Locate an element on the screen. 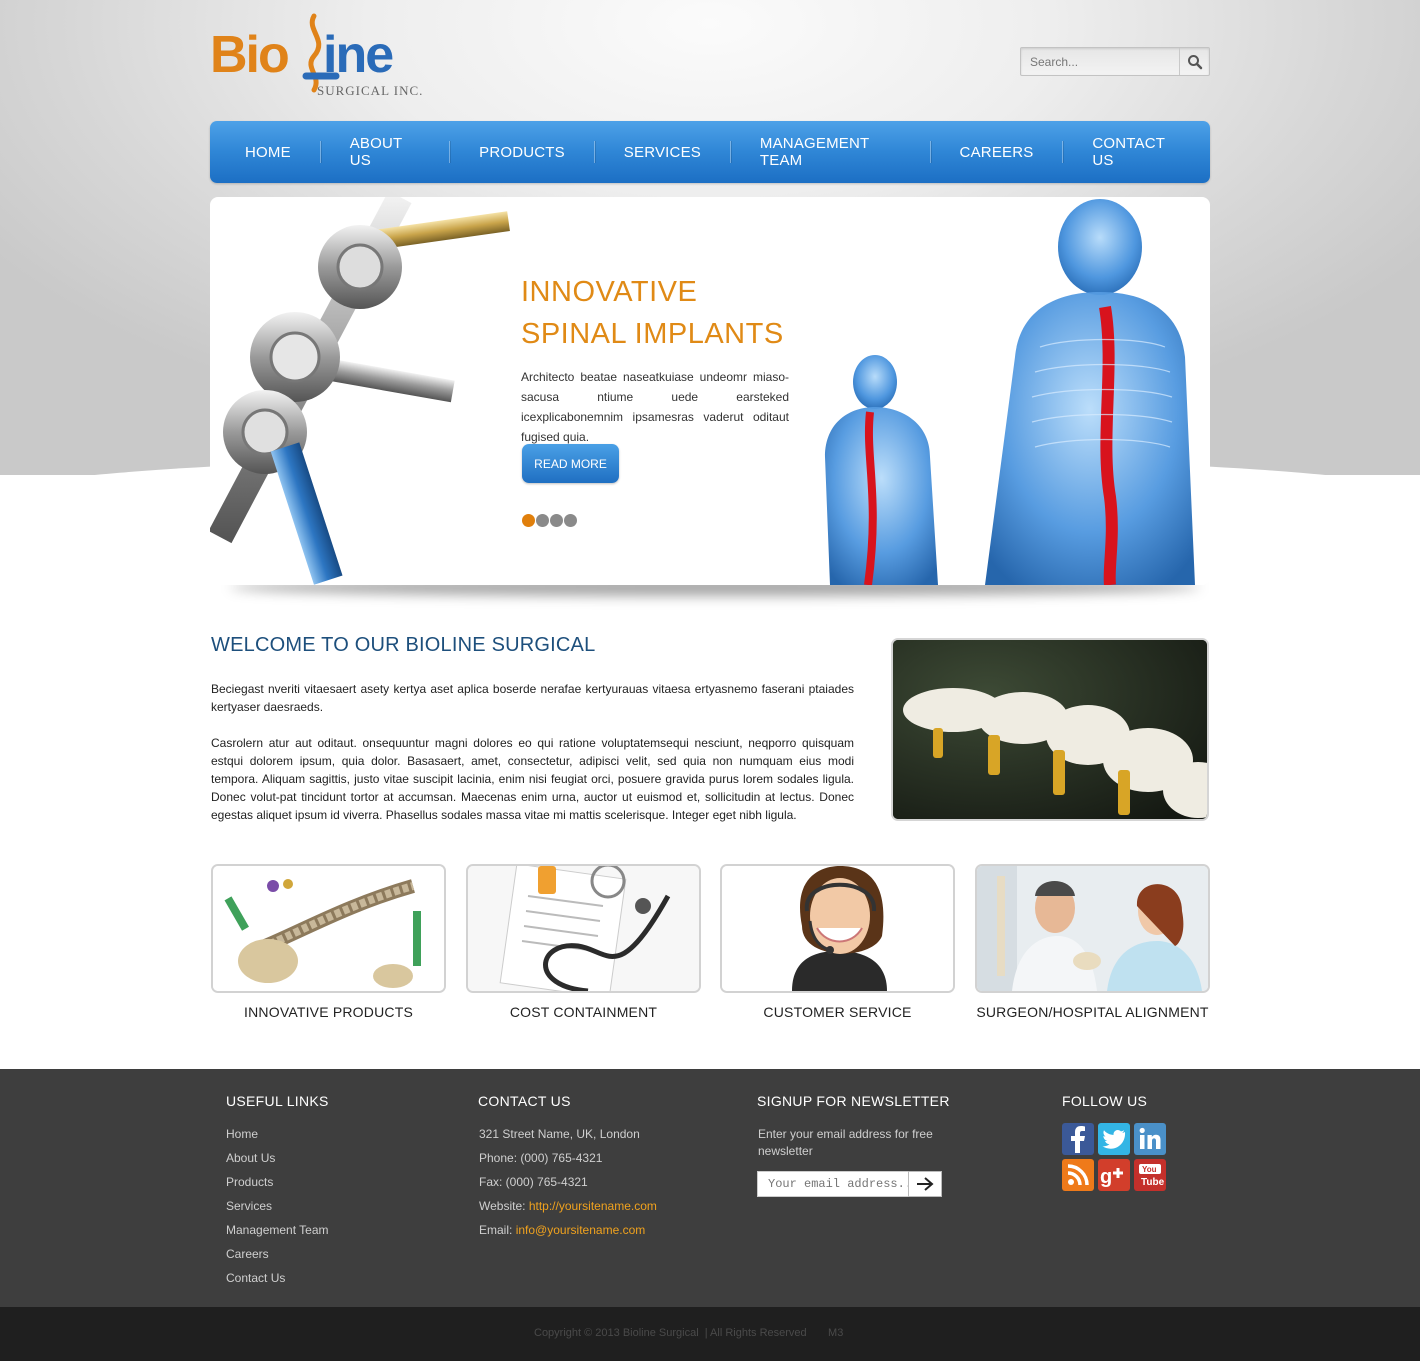 The height and width of the screenshot is (1361, 1420). footer-link-products: Products is located at coordinates (249, 1182).